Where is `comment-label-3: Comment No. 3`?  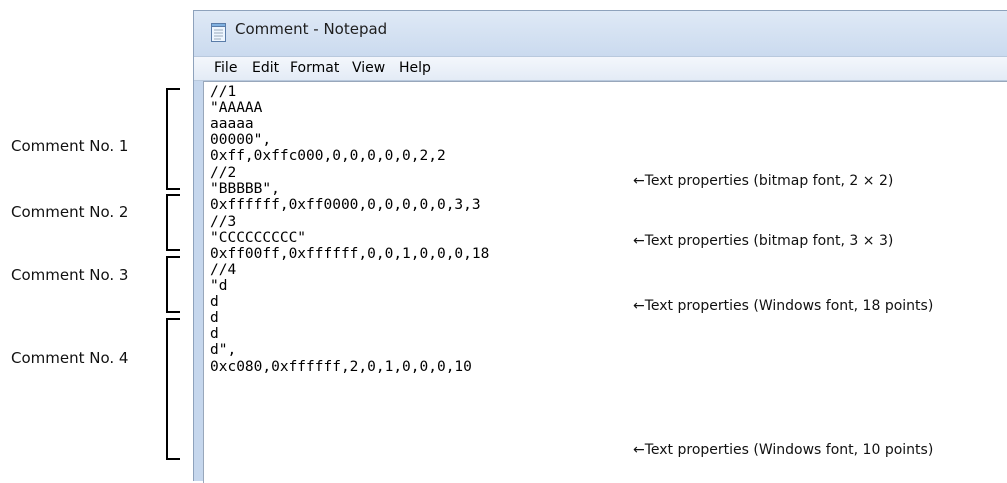
comment-label-3: Comment No. 3 is located at coordinates (70, 275).